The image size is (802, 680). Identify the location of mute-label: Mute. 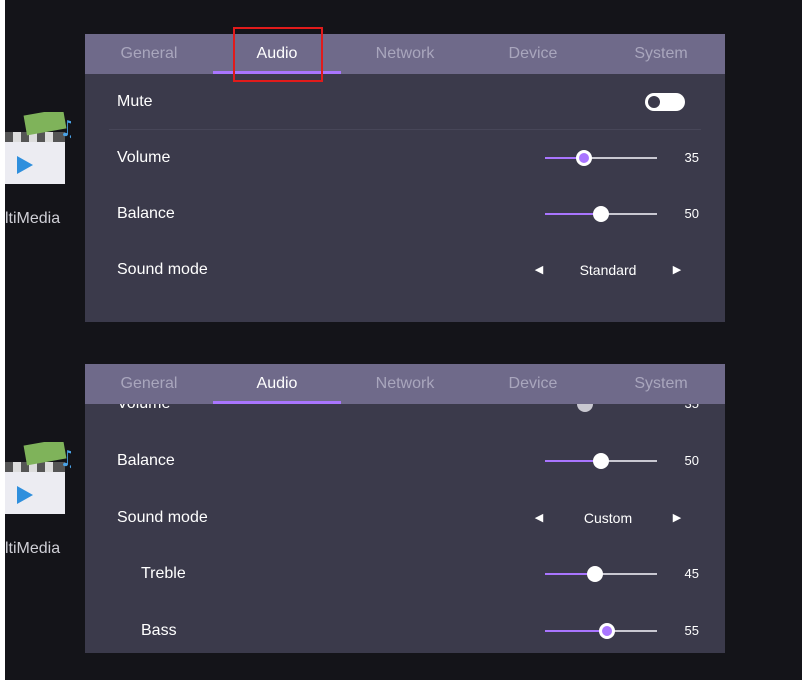
(135, 101).